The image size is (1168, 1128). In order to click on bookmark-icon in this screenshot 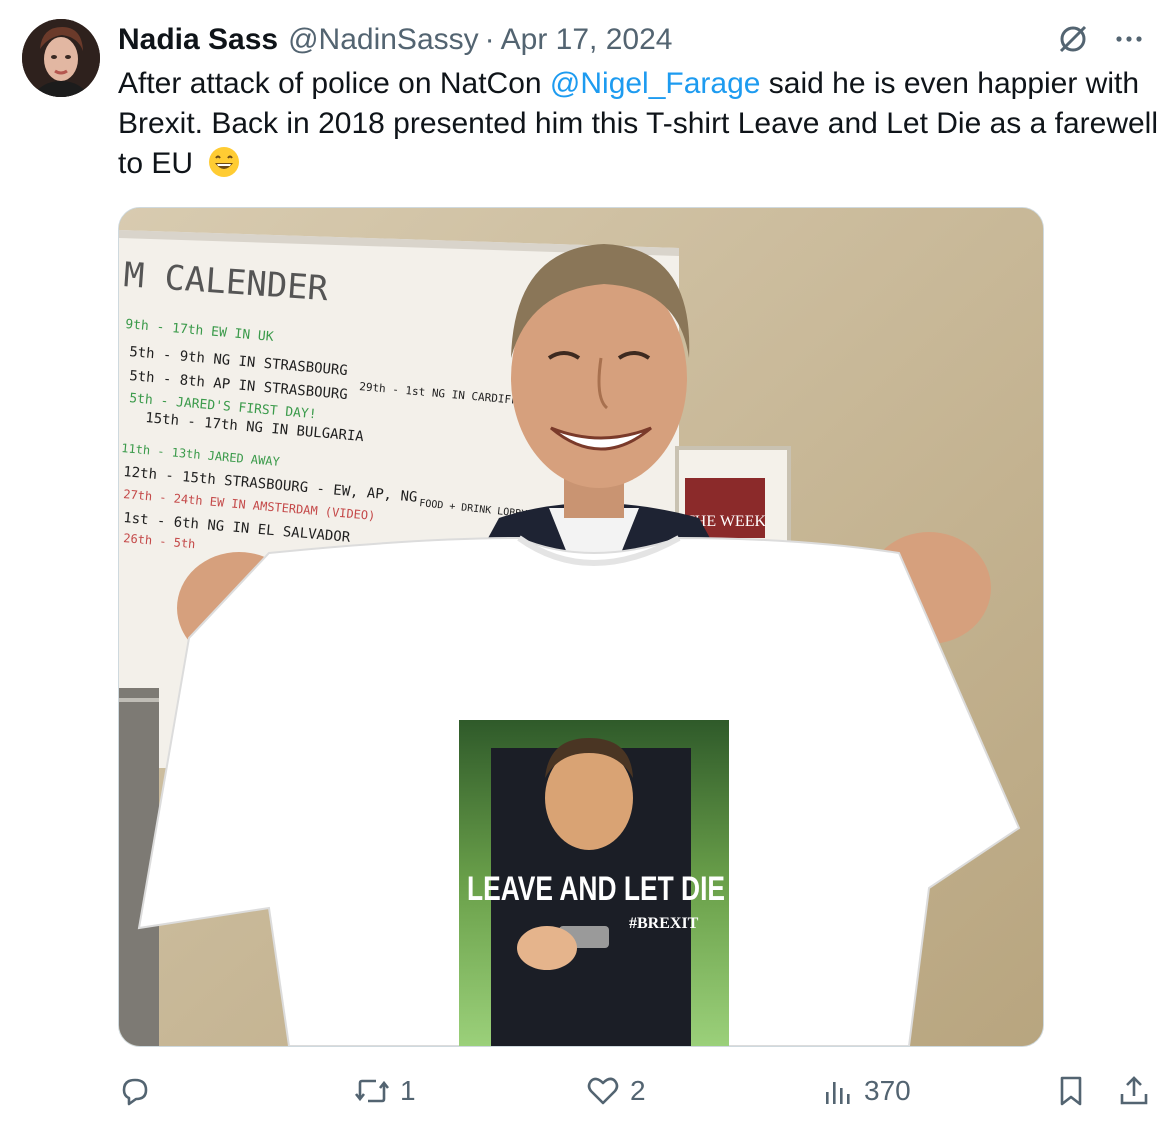, I will do `click(1071, 1091)`.